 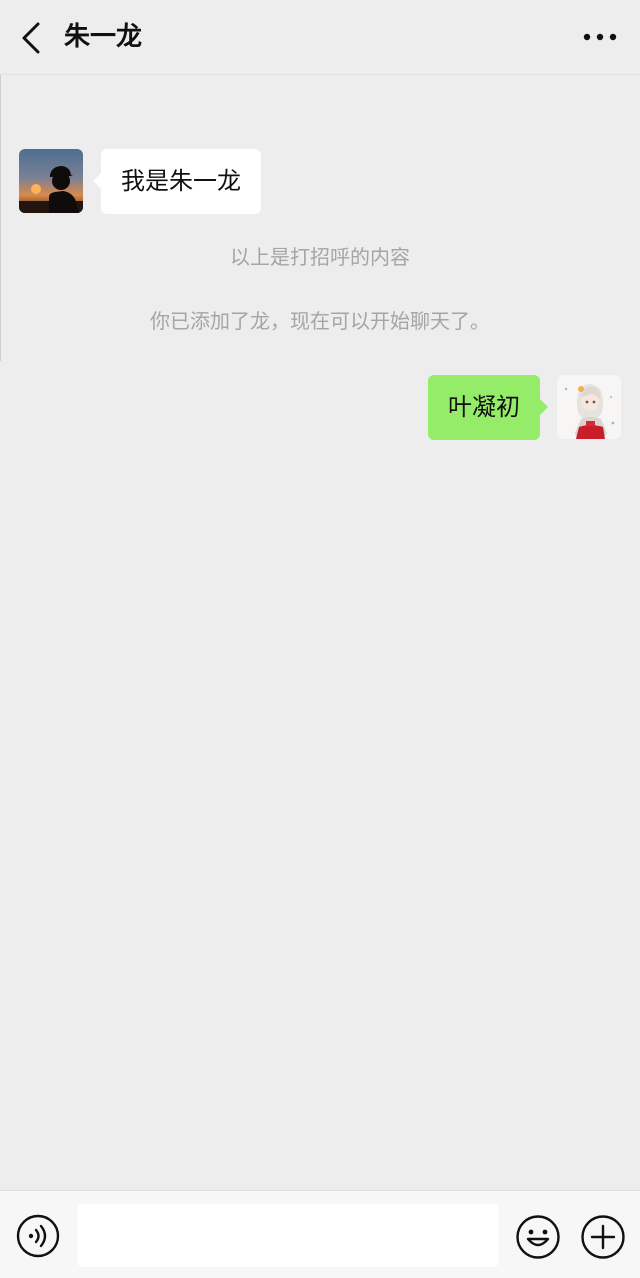 What do you see at coordinates (288, 1235) in the screenshot?
I see `message-input` at bounding box center [288, 1235].